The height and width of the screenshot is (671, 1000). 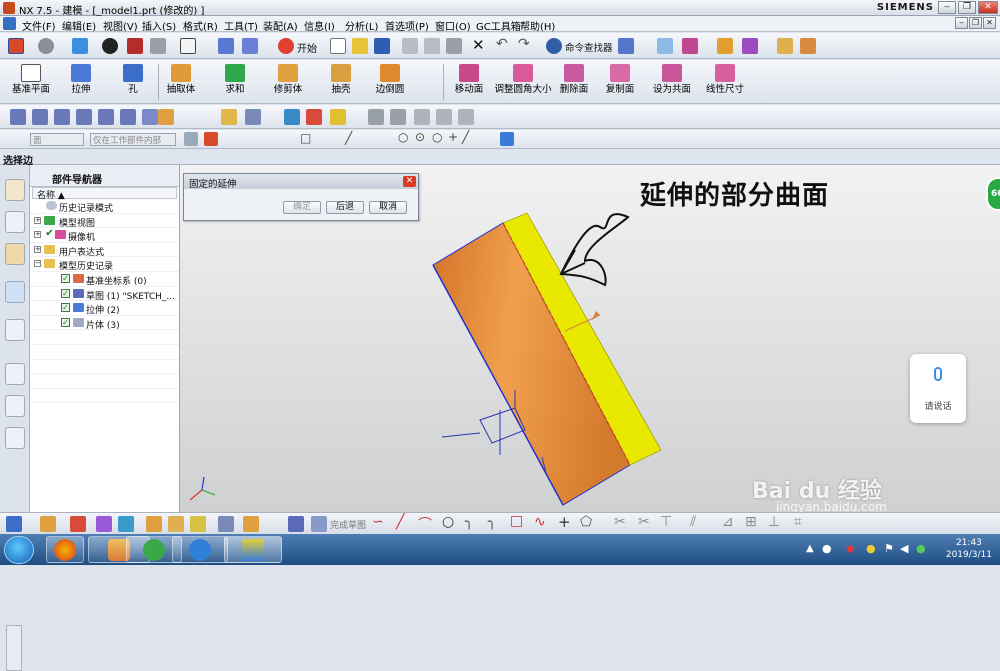 What do you see at coordinates (104, 308) in the screenshot?
I see `tree-row-extrude: ✓ 拉伸 (2)` at bounding box center [104, 308].